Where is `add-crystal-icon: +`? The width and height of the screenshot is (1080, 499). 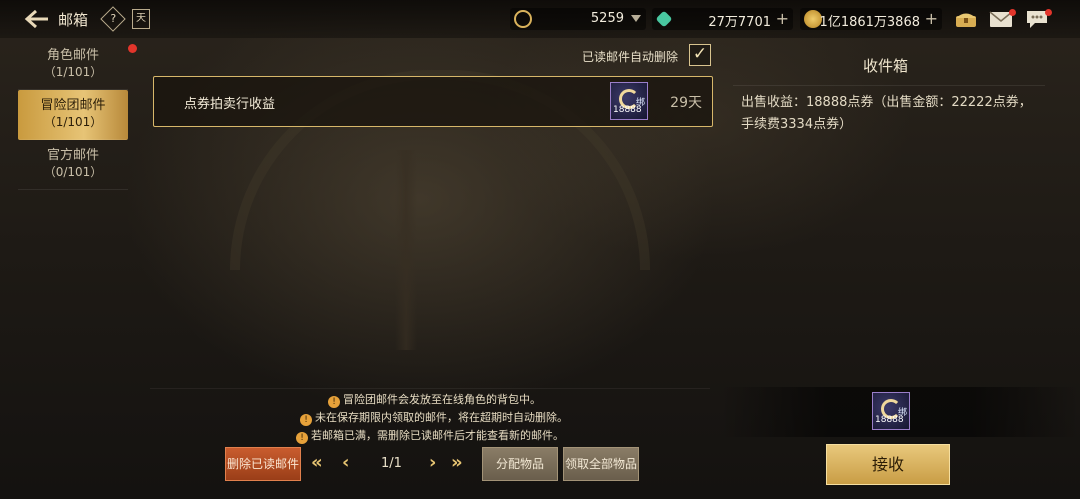 add-crystal-icon: + is located at coordinates (782, 18).